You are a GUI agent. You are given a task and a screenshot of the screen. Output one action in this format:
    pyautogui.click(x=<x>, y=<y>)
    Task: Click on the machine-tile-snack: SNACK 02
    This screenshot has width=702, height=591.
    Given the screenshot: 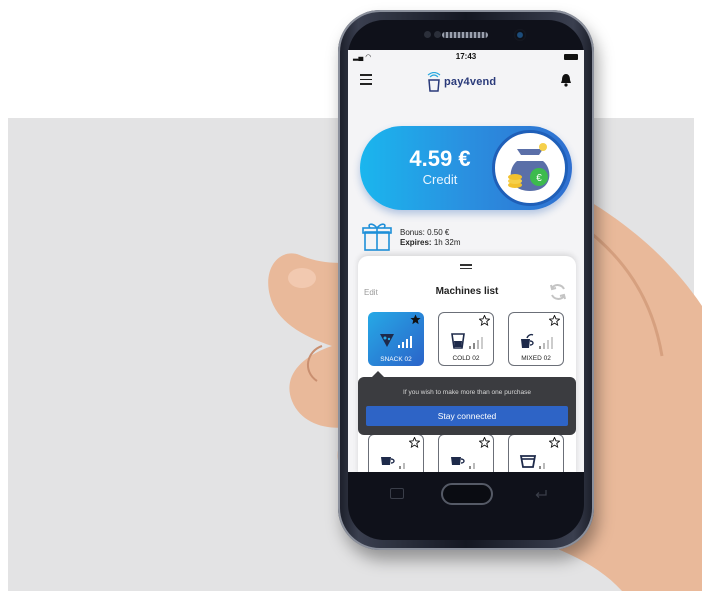 What is the action you would take?
    pyautogui.click(x=396, y=339)
    